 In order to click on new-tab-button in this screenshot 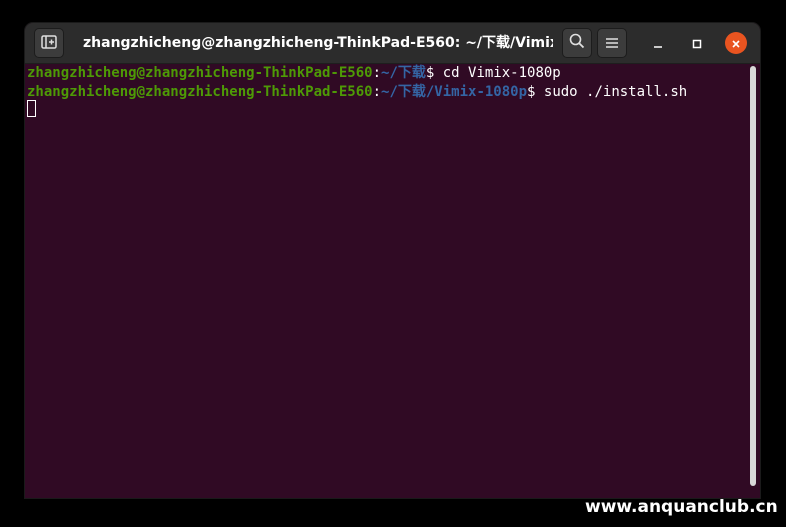, I will do `click(49, 43)`.